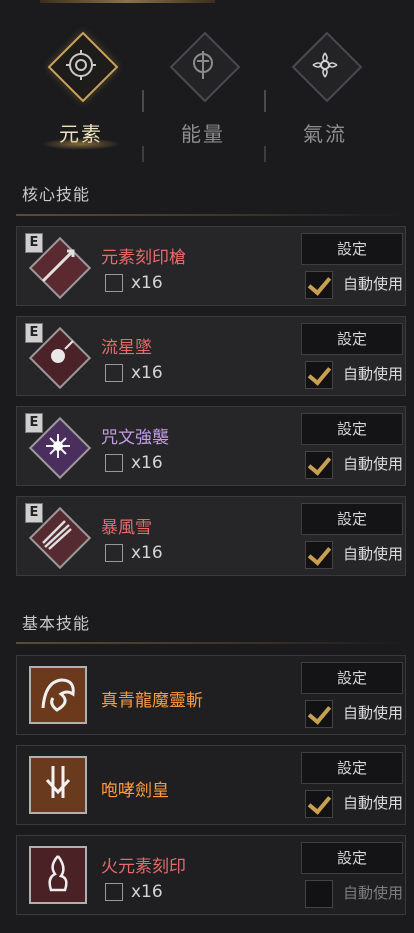 The width and height of the screenshot is (414, 933). I want to click on skill-card: 咆哮劍皇 設定 自動使用, so click(211, 785).